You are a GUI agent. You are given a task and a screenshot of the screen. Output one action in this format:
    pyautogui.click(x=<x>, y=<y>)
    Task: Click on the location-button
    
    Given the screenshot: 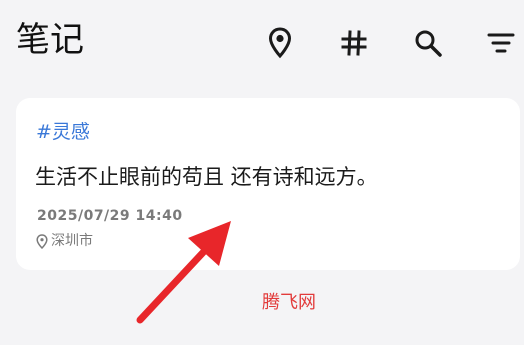 What is the action you would take?
    pyautogui.click(x=280, y=43)
    